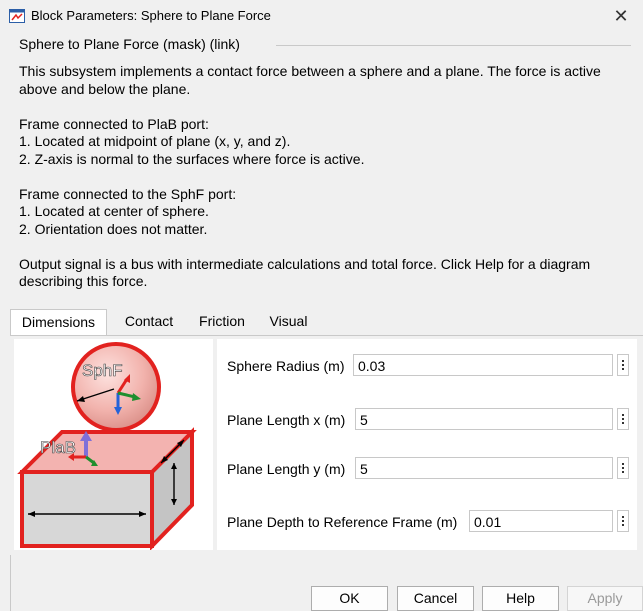 The image size is (643, 611). I want to click on plane-depth-input: 0.01, so click(541, 521).